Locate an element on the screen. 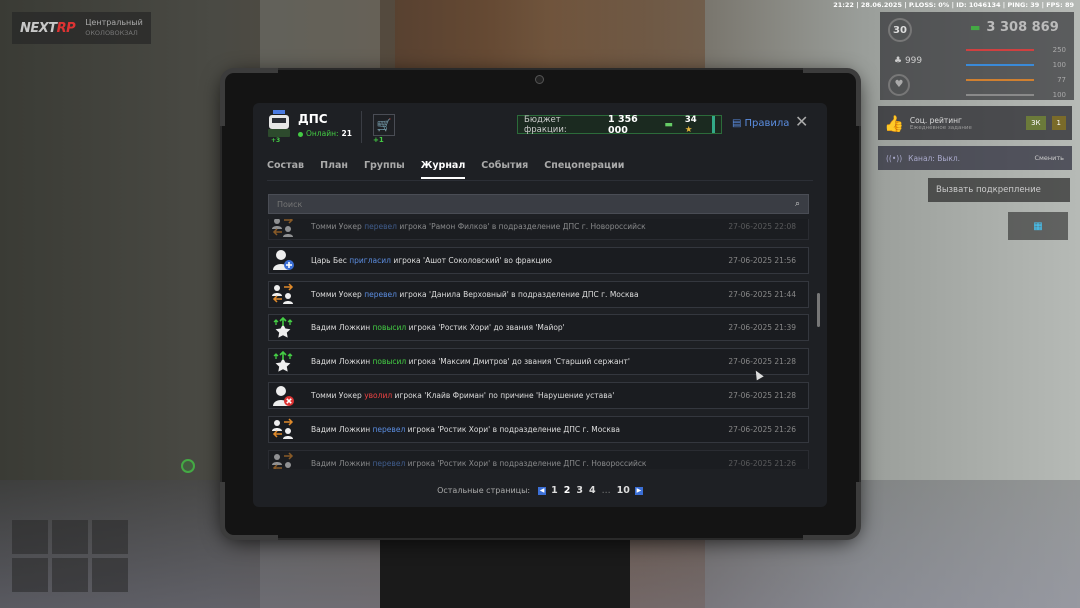 The image size is (1080, 608). tab-5: Спецоперации is located at coordinates (584, 169).